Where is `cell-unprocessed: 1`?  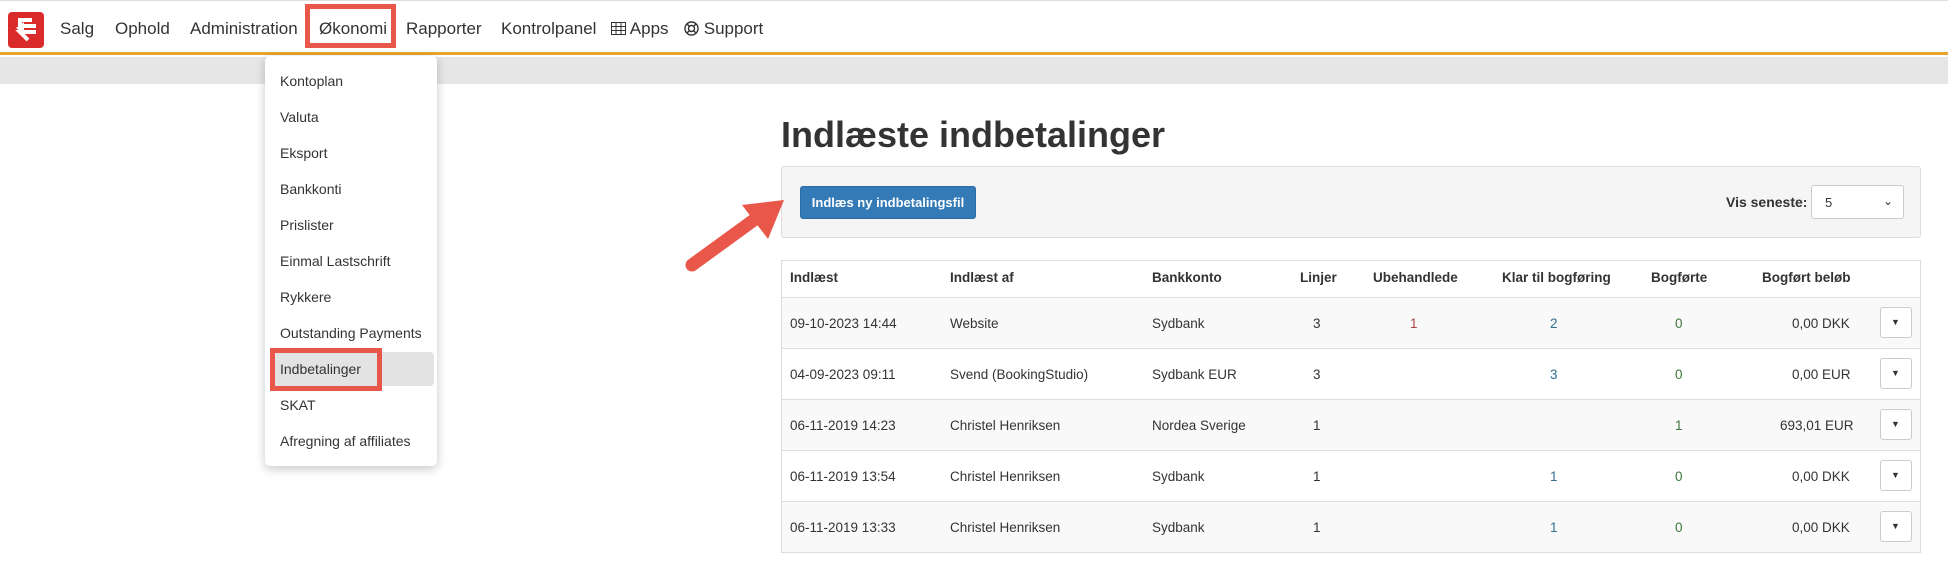
cell-unprocessed: 1 is located at coordinates (1414, 323).